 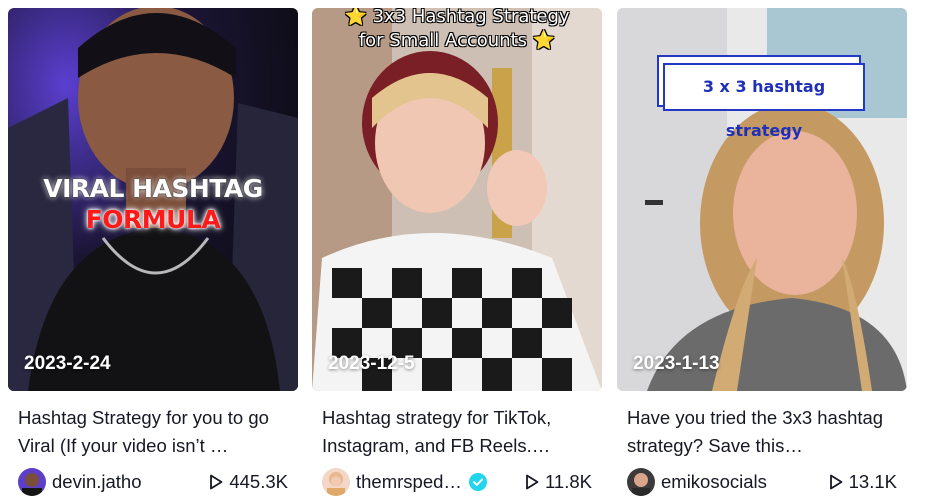 I want to click on overlay-text-line2: FORMULA, so click(x=153, y=219).